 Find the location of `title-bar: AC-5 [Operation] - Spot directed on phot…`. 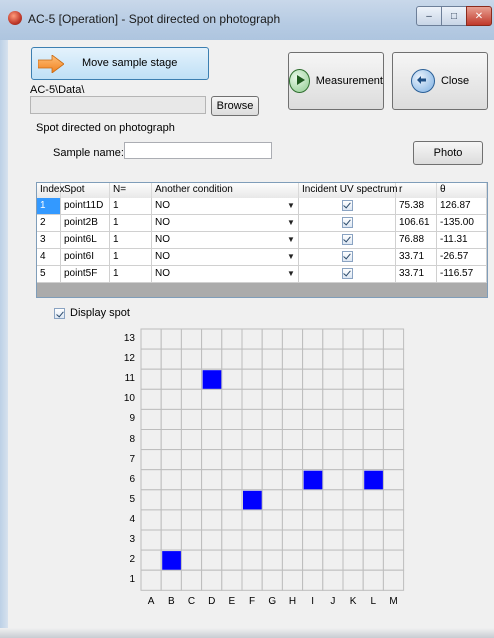

title-bar: AC-5 [Operation] - Spot directed on phot… is located at coordinates (247, 20).